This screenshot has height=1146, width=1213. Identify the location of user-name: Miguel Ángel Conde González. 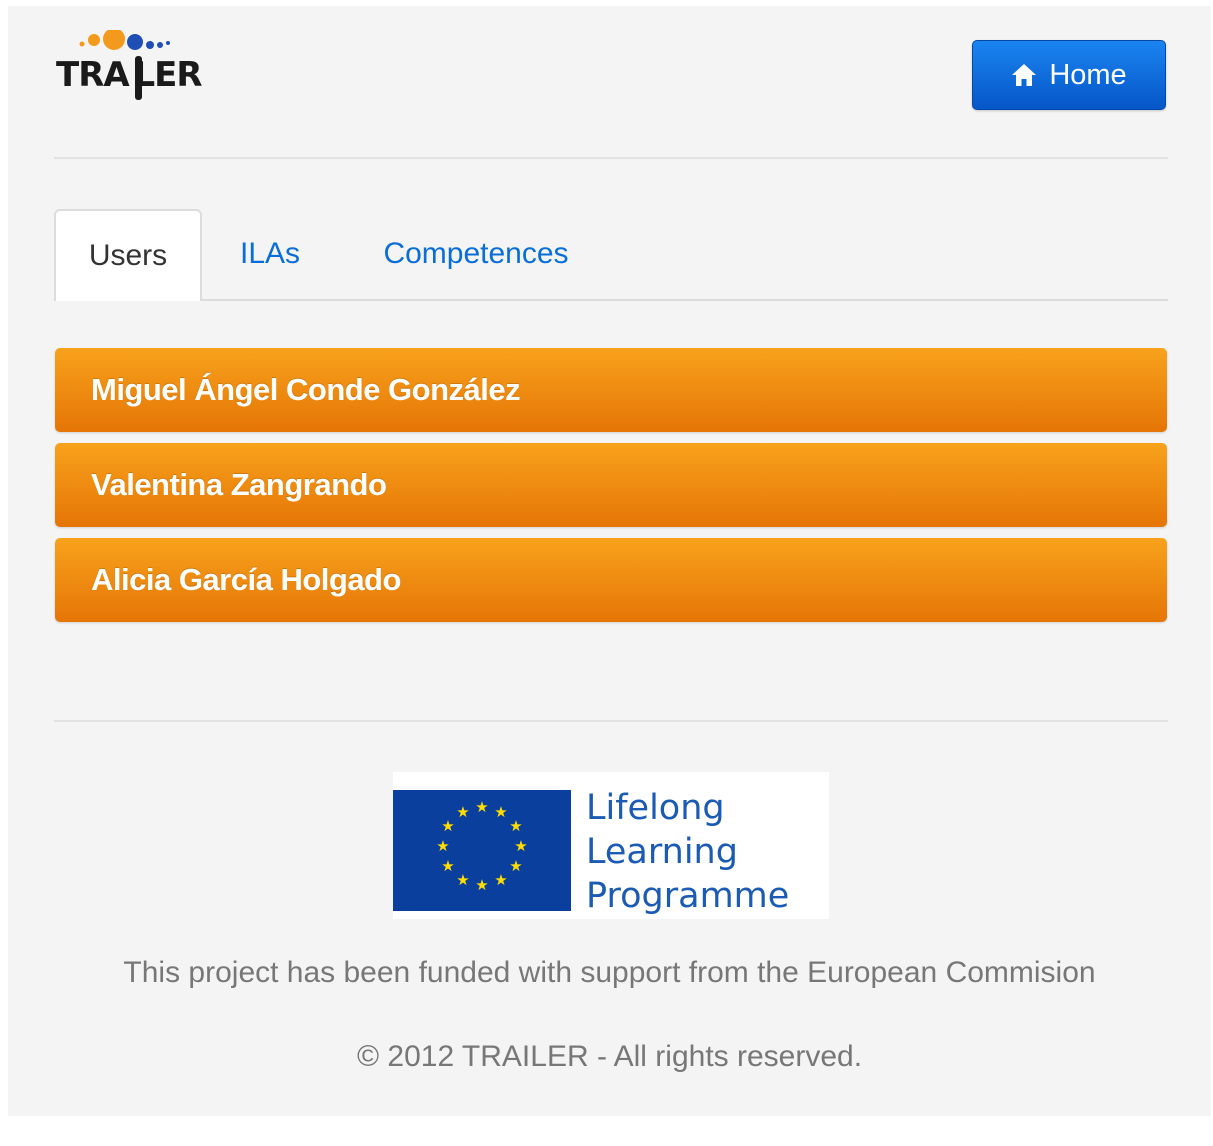
(306, 389).